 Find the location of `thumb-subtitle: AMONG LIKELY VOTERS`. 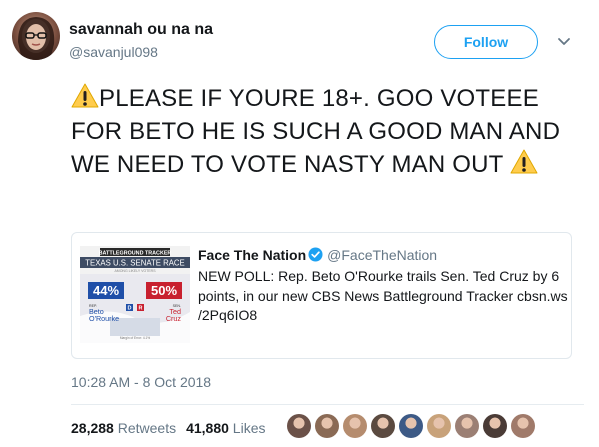

thumb-subtitle: AMONG LIKELY VOTERS is located at coordinates (135, 271).